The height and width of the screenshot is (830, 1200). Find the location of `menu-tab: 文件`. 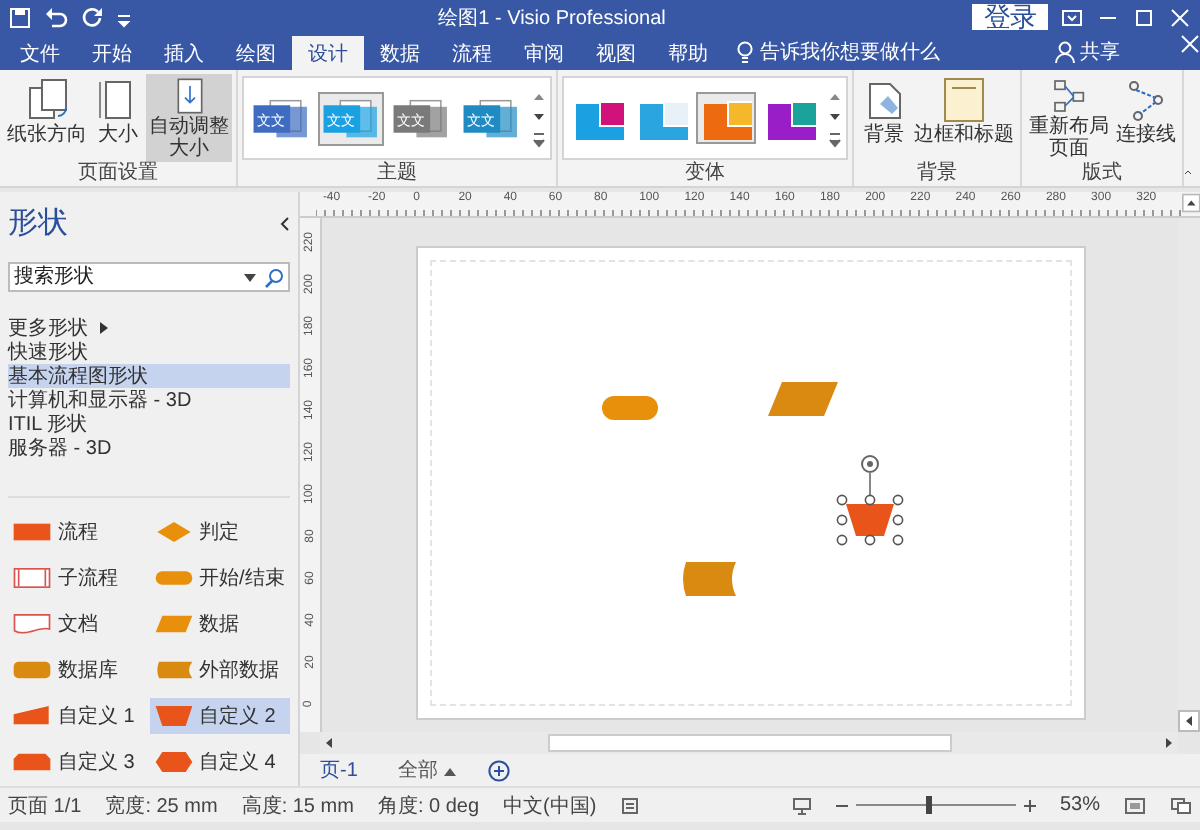

menu-tab: 文件 is located at coordinates (40, 53).